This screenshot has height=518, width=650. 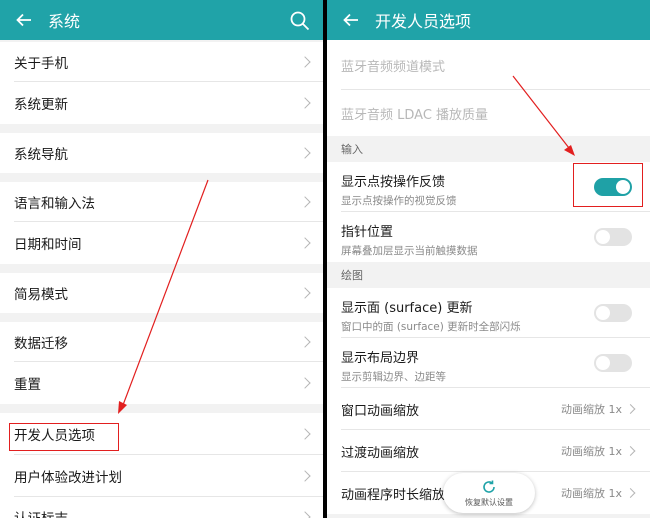 I want to click on setting-surface-updates: 显示面 (surface) 更新 窗口中的面 (surface) 更新时全部闪烁, so click(x=488, y=313).